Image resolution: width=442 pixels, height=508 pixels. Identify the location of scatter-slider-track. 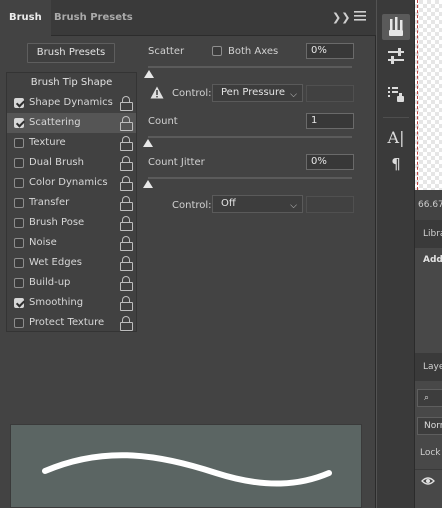
(250, 67).